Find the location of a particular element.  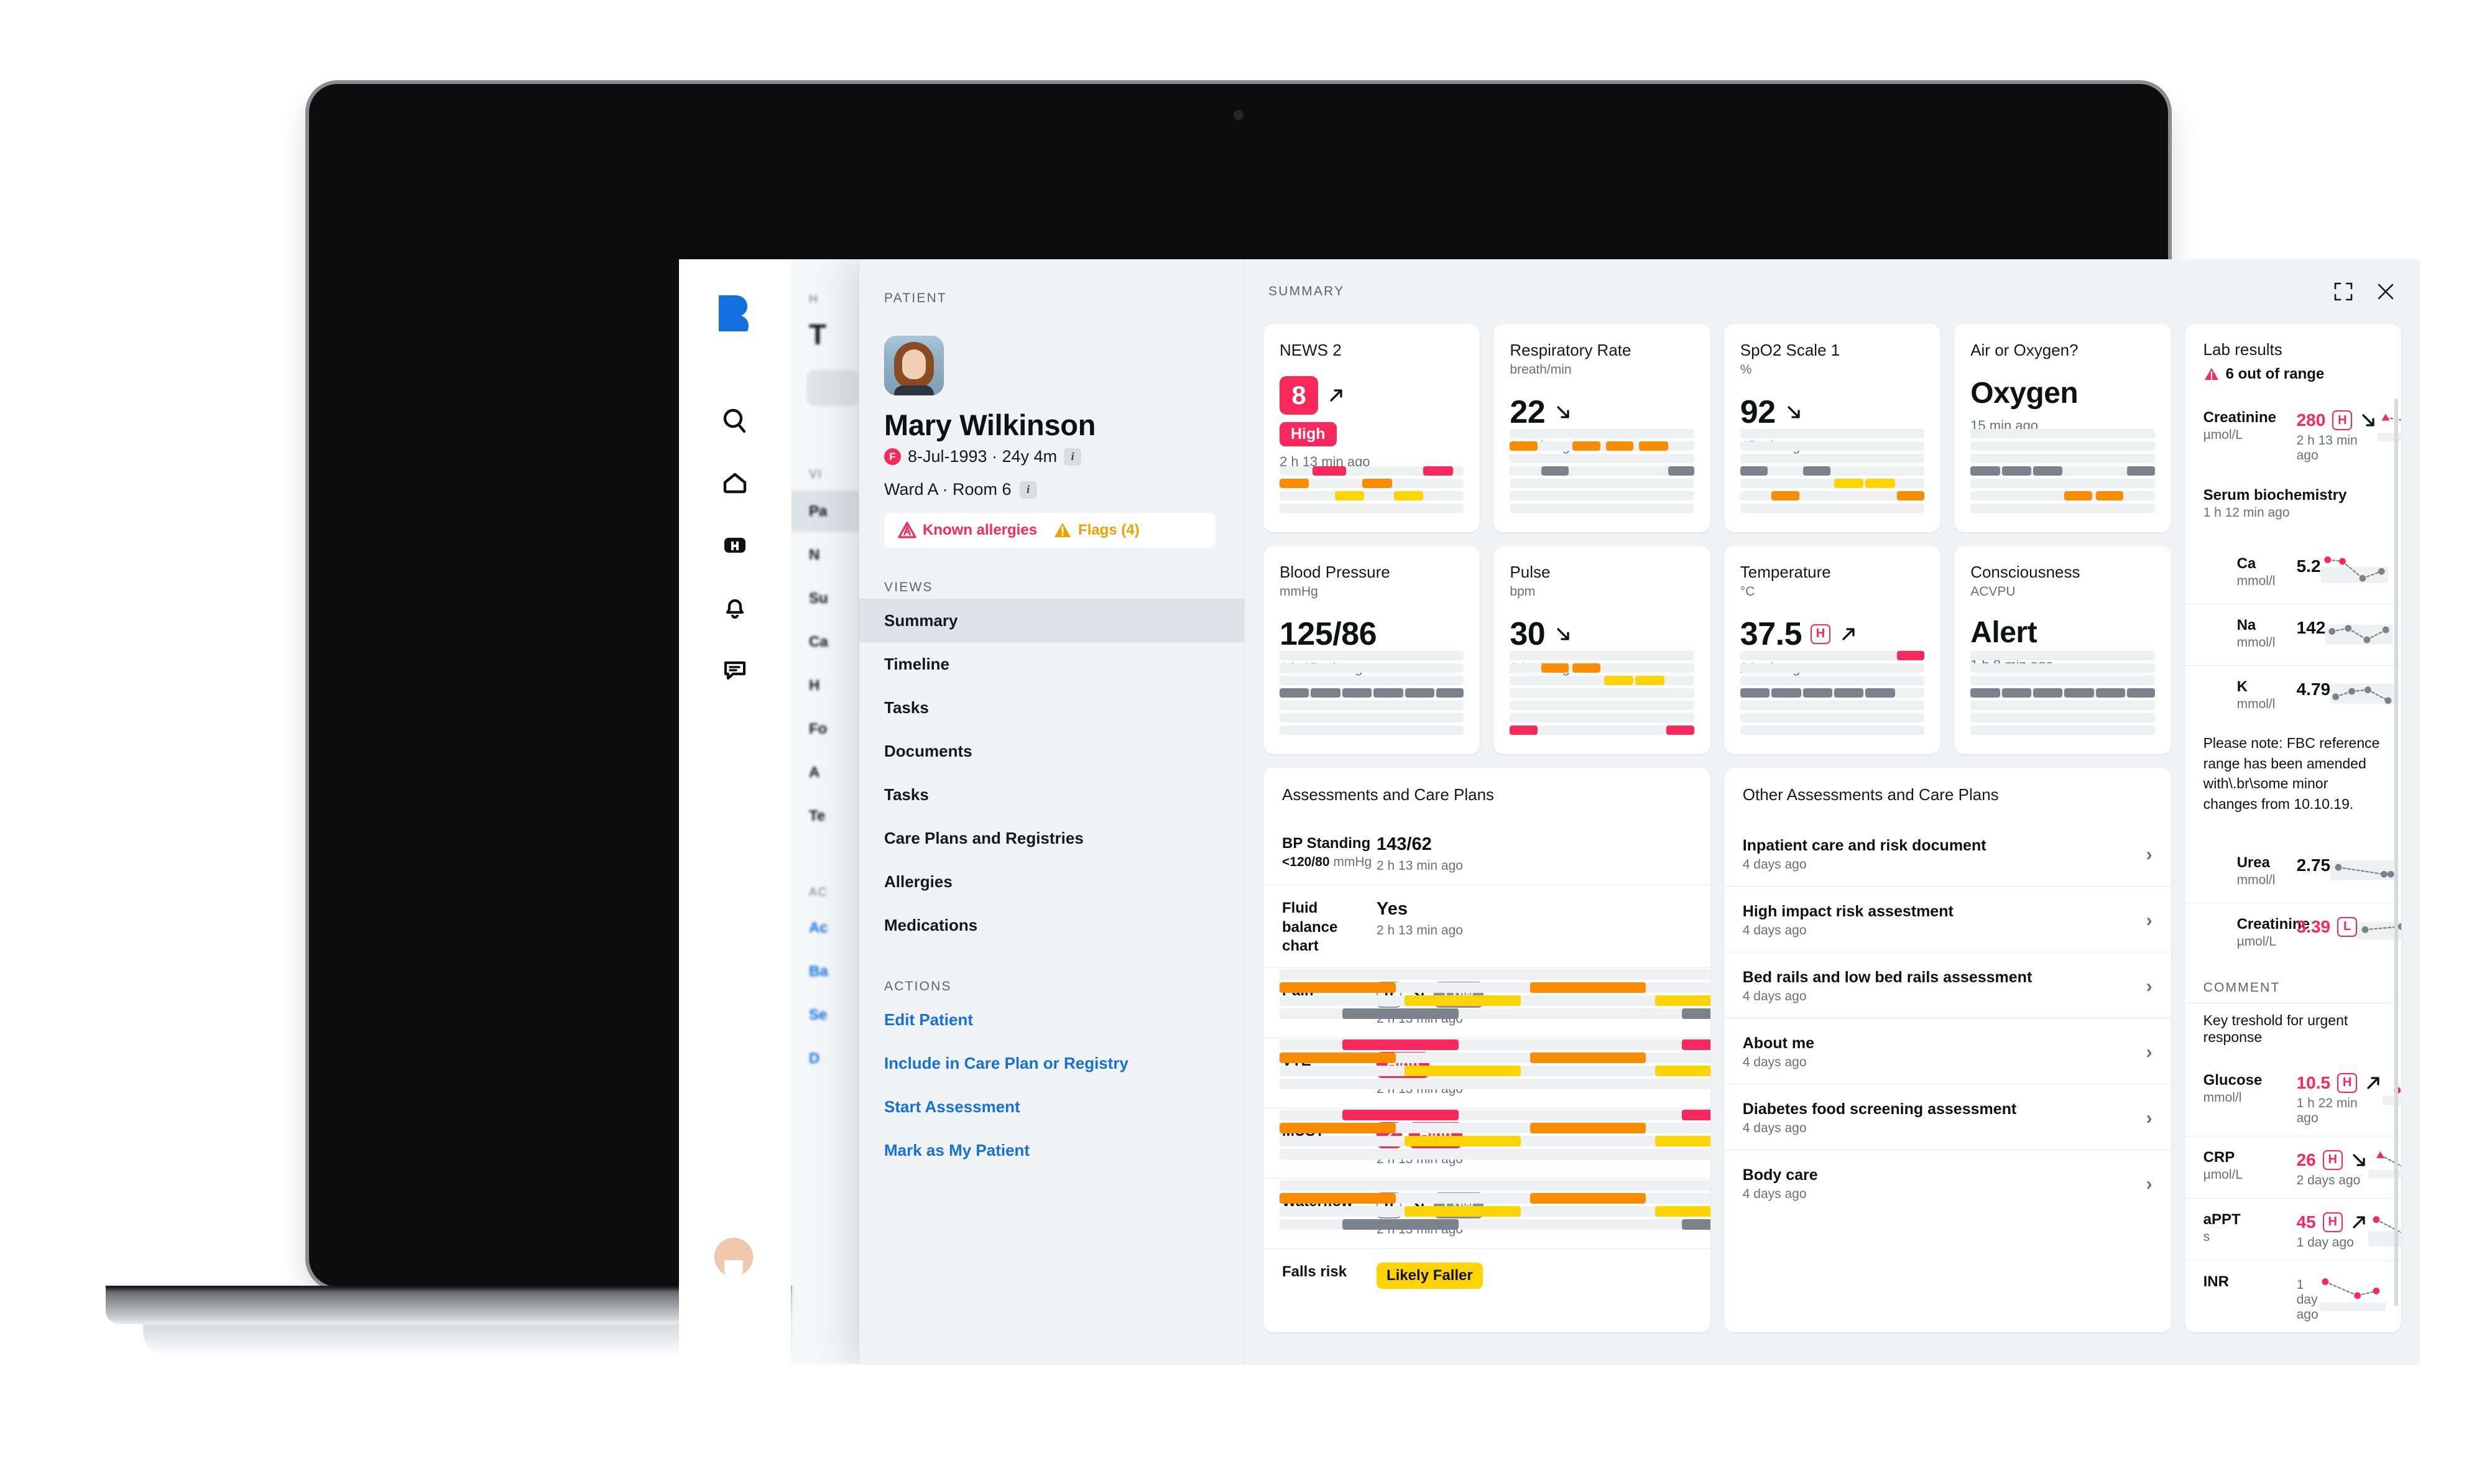

hospital-icon is located at coordinates (735, 545).